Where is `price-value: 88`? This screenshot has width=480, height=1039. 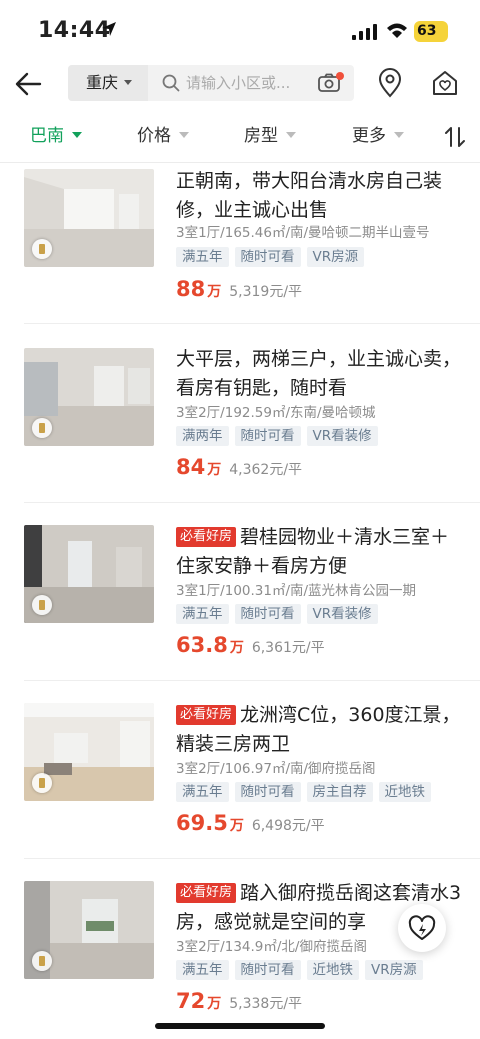
price-value: 88 is located at coordinates (191, 289).